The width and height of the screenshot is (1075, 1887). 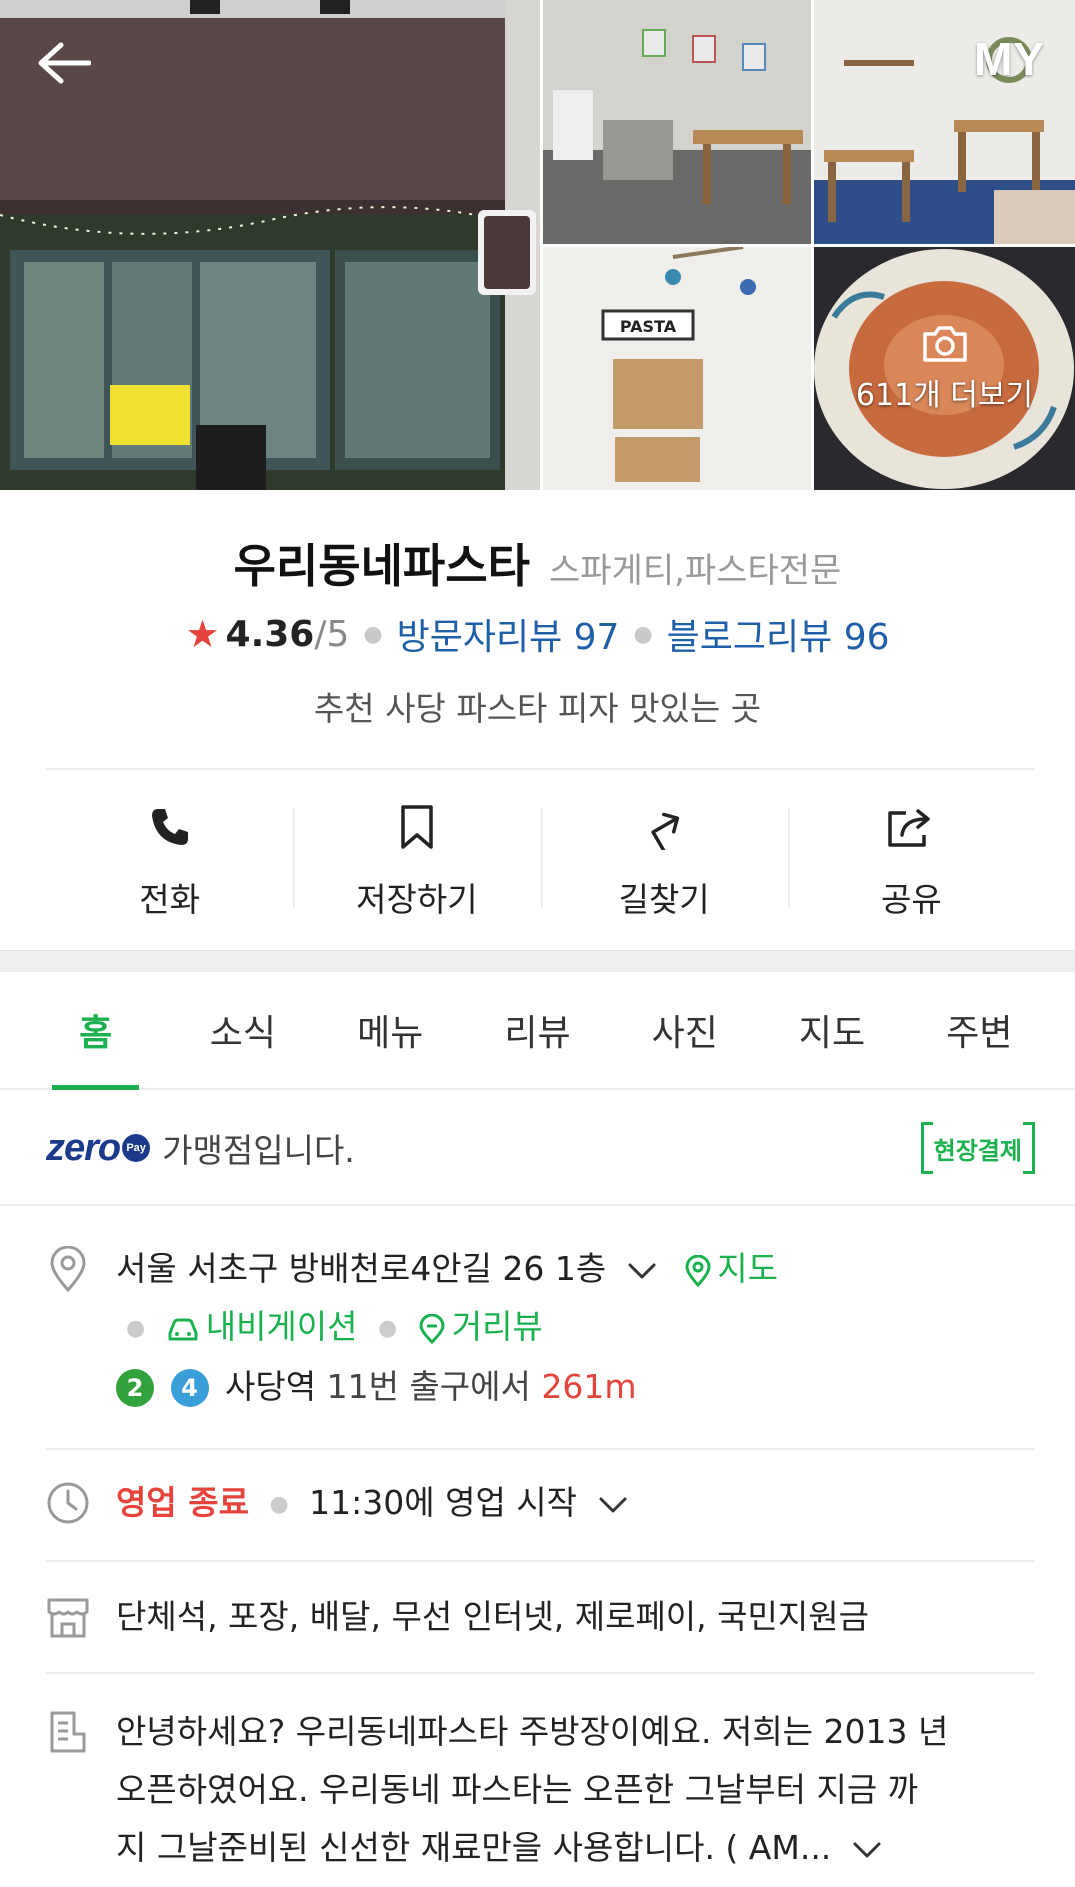 I want to click on rating-row: ★ 4.36 /5 ● 방문자리뷰 97 ● 블로그리뷰 96, so click(x=537, y=634).